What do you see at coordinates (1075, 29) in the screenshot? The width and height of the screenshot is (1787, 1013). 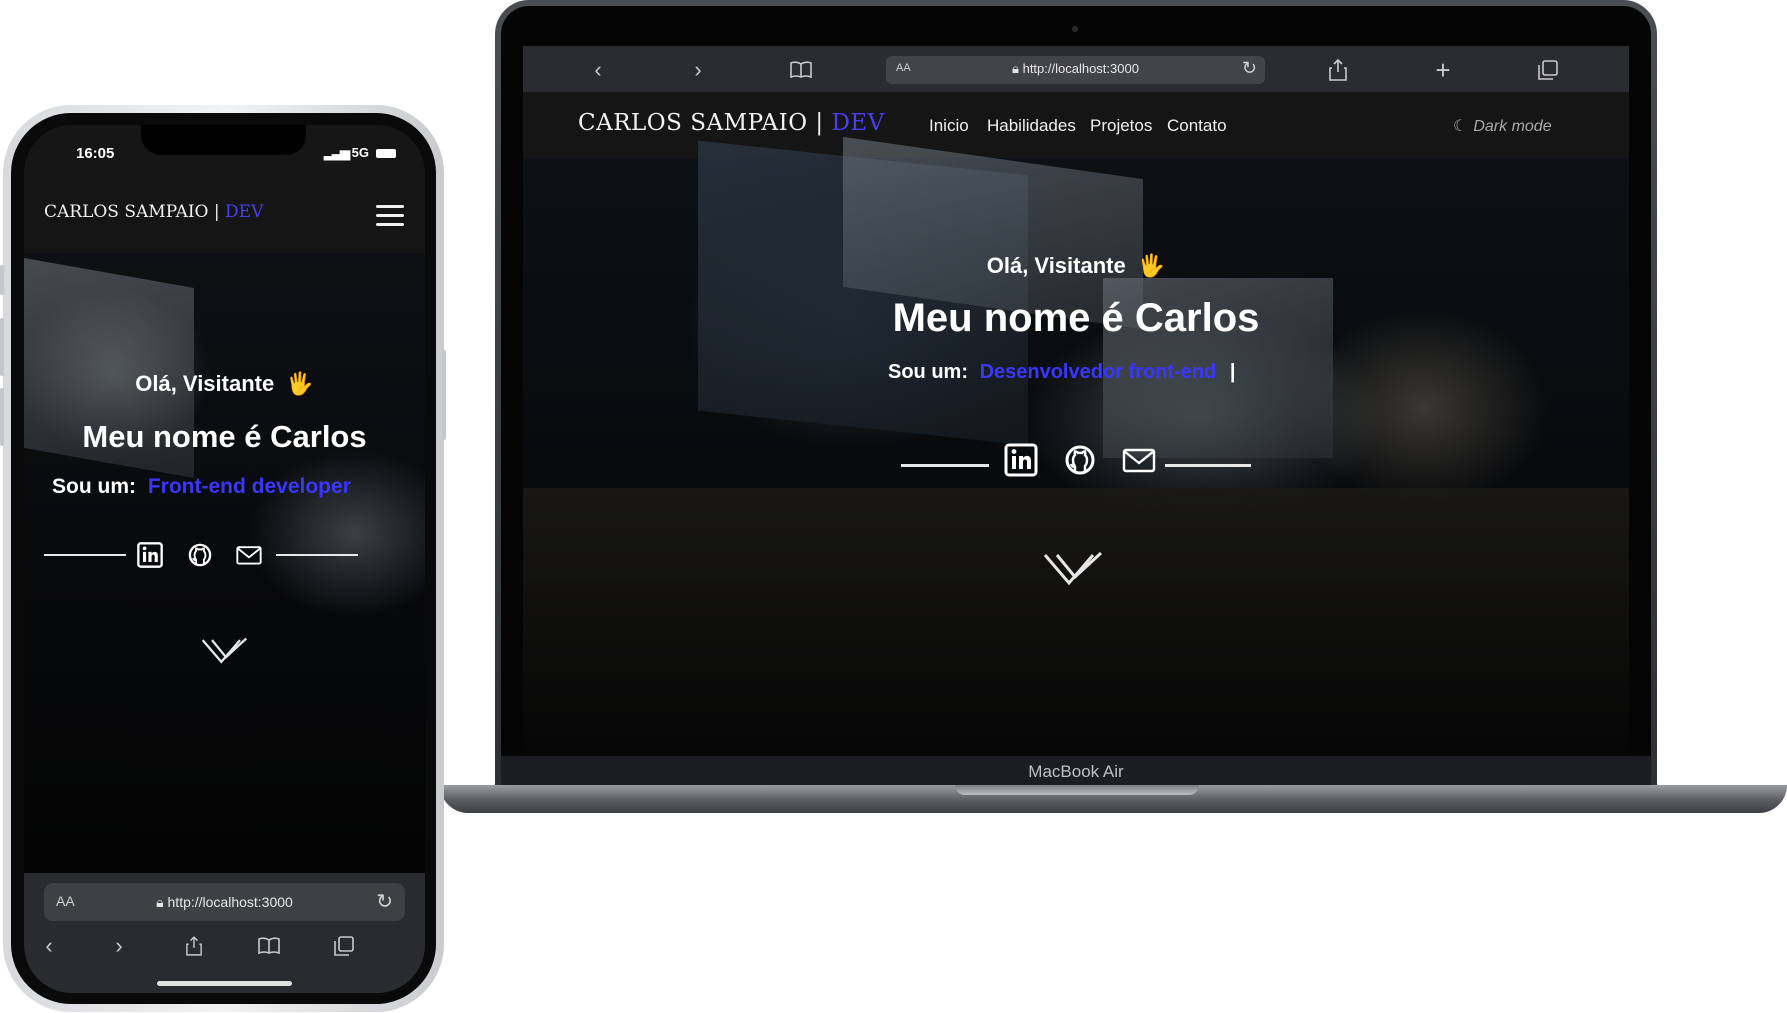 I see `camera-icon` at bounding box center [1075, 29].